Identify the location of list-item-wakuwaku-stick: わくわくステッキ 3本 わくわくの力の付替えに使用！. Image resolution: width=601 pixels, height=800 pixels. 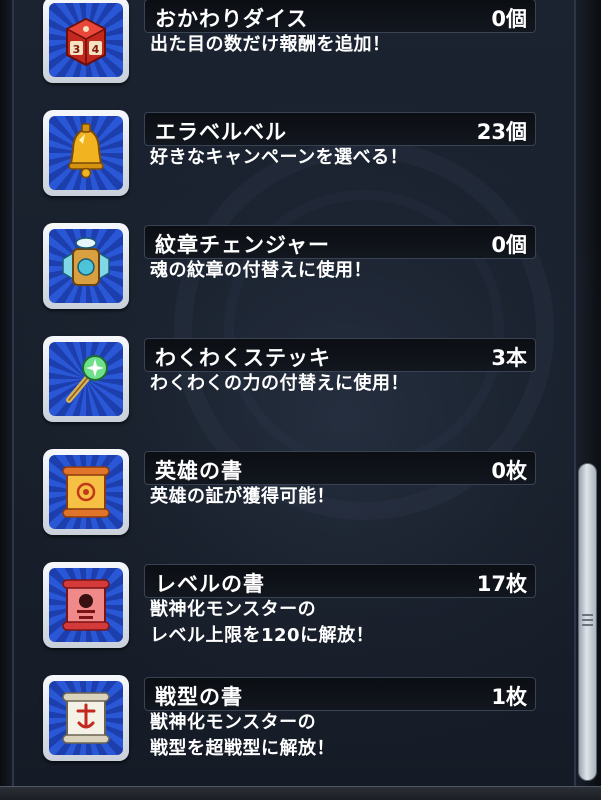
(294, 386).